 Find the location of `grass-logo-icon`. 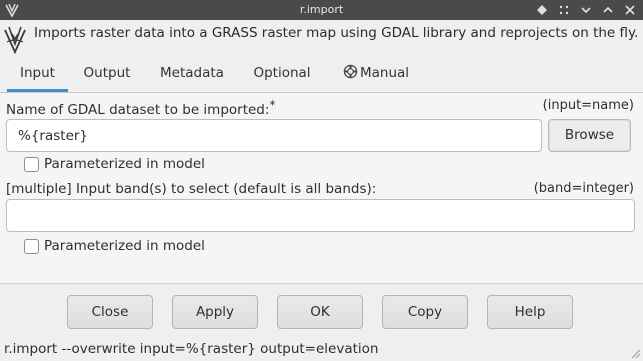

grass-logo-icon is located at coordinates (15, 40).